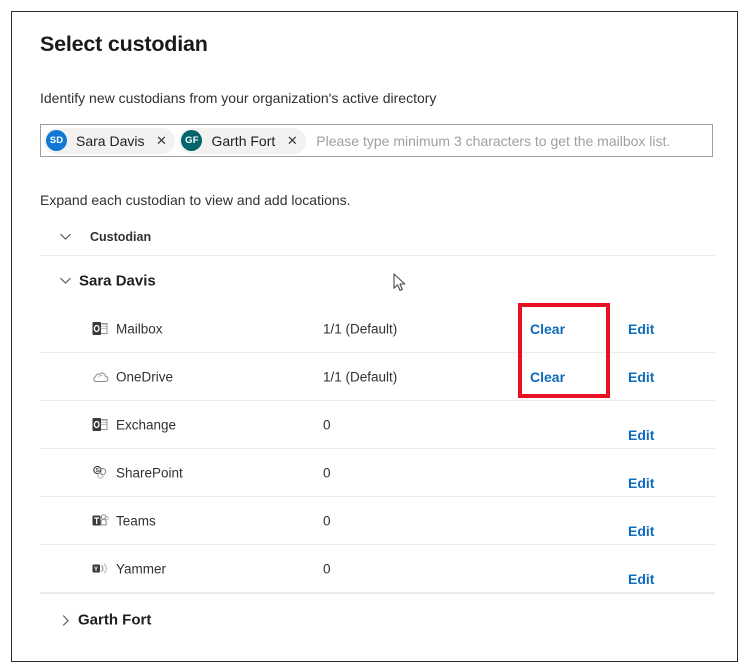  What do you see at coordinates (100, 569) in the screenshot?
I see `yammer-icon: Y` at bounding box center [100, 569].